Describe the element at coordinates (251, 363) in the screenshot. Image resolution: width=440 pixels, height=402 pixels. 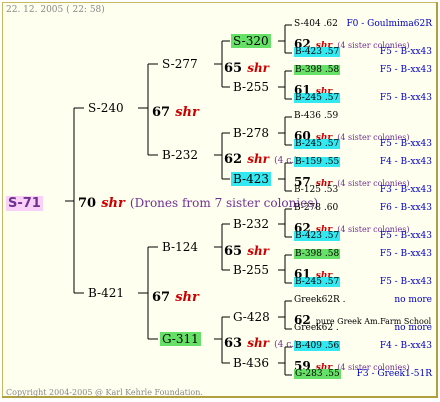
I see `gen3-node-7: B-436` at that location.